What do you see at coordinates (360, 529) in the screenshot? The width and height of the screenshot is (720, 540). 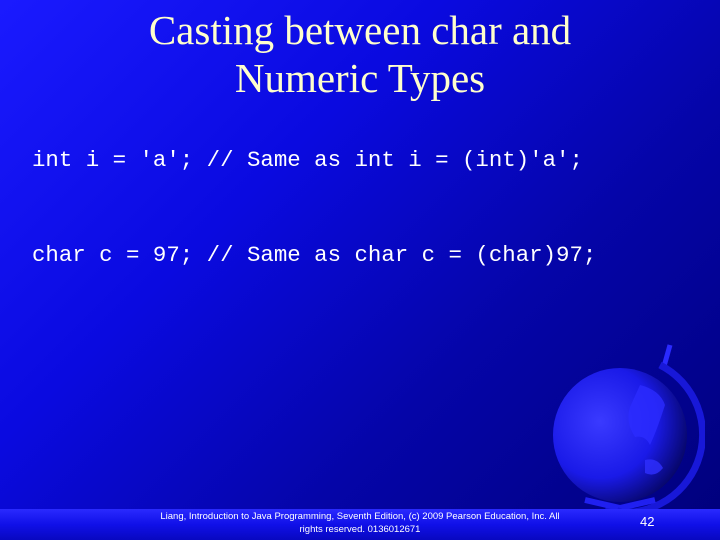 I see `footer-line-2: rights reserved. 0136012671` at bounding box center [360, 529].